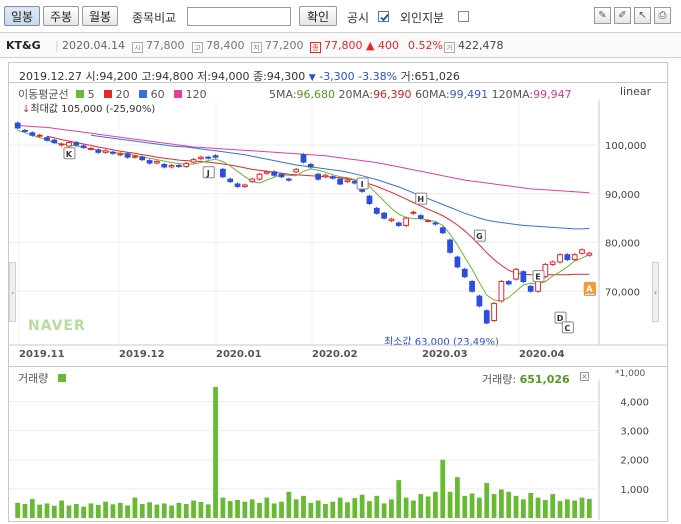  I want to click on draw-icon: ✐, so click(622, 15).